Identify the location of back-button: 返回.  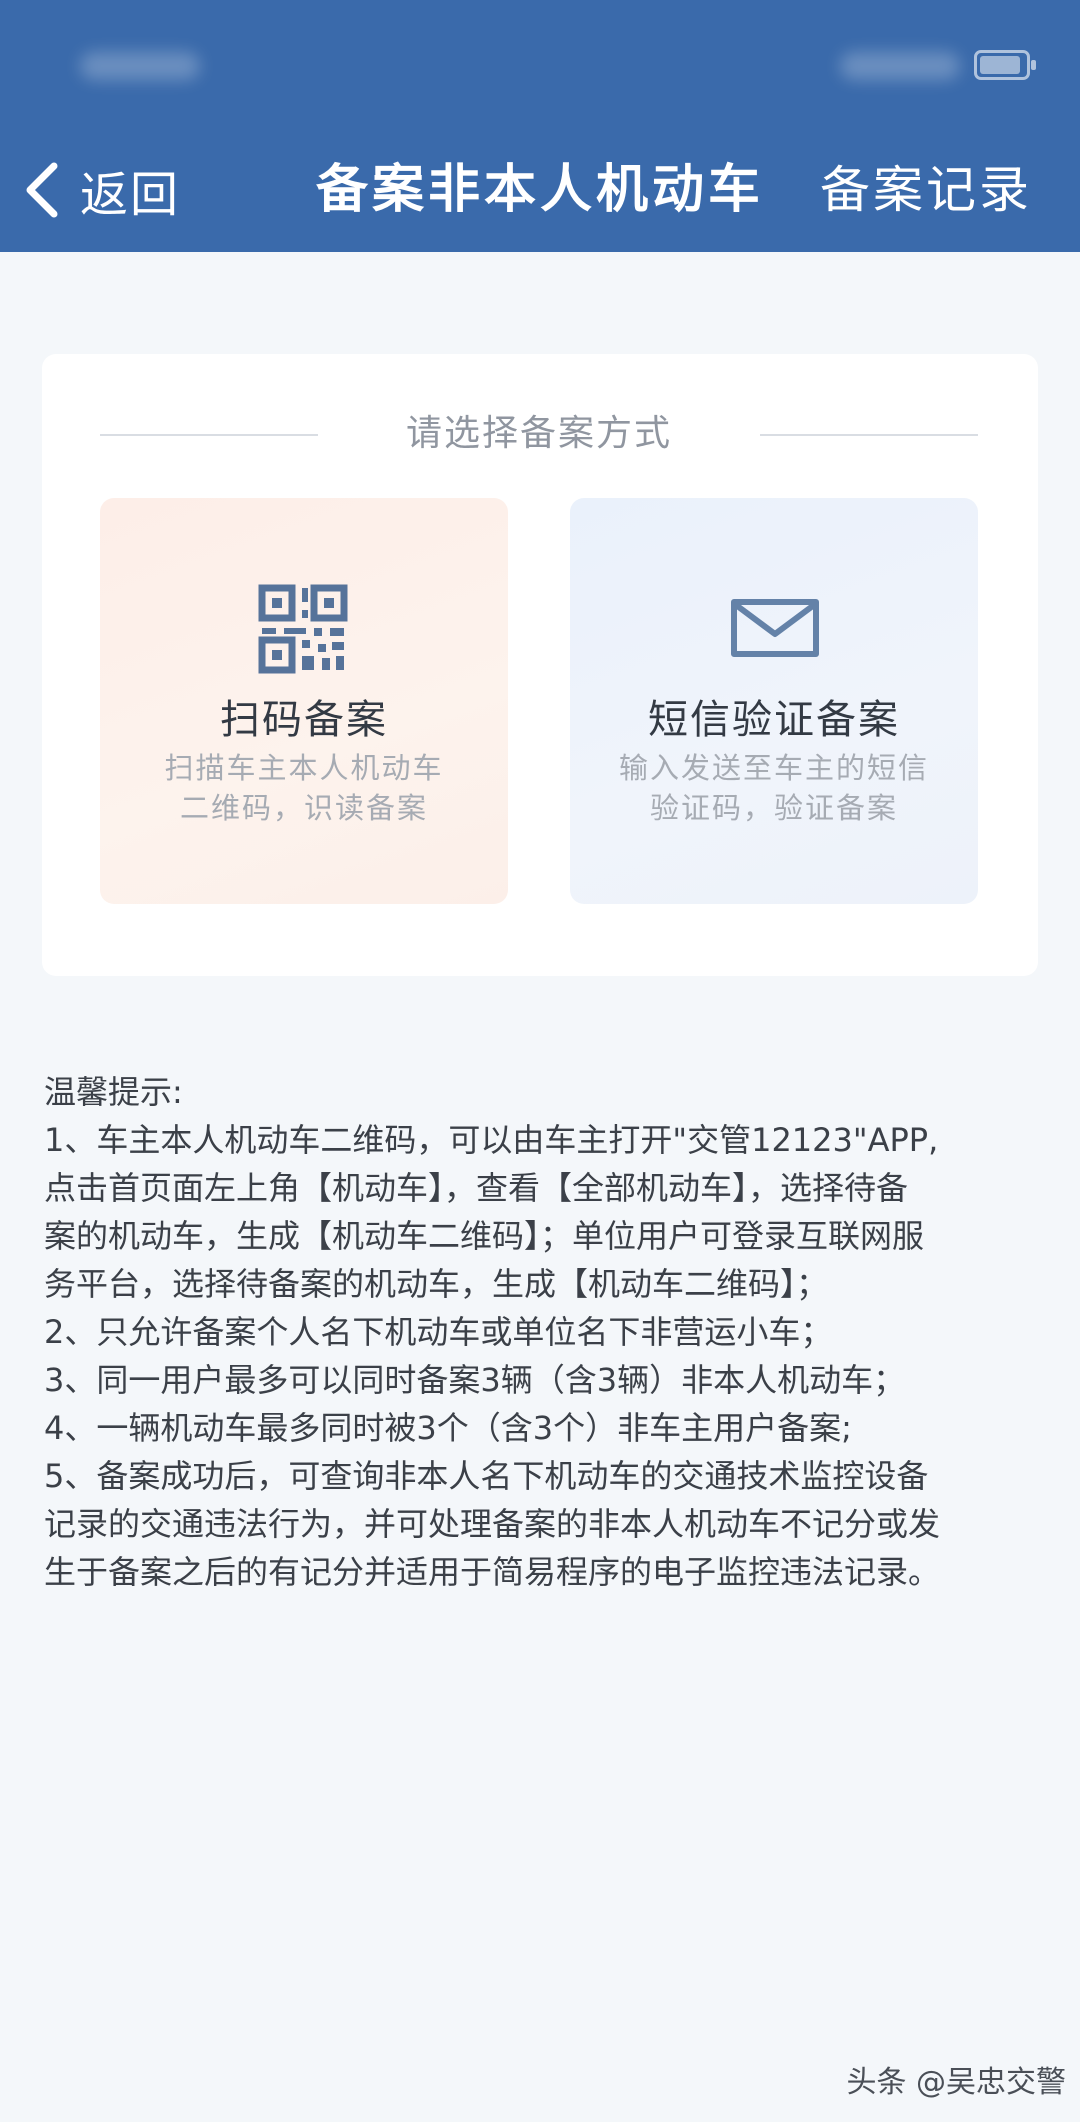
(107, 190).